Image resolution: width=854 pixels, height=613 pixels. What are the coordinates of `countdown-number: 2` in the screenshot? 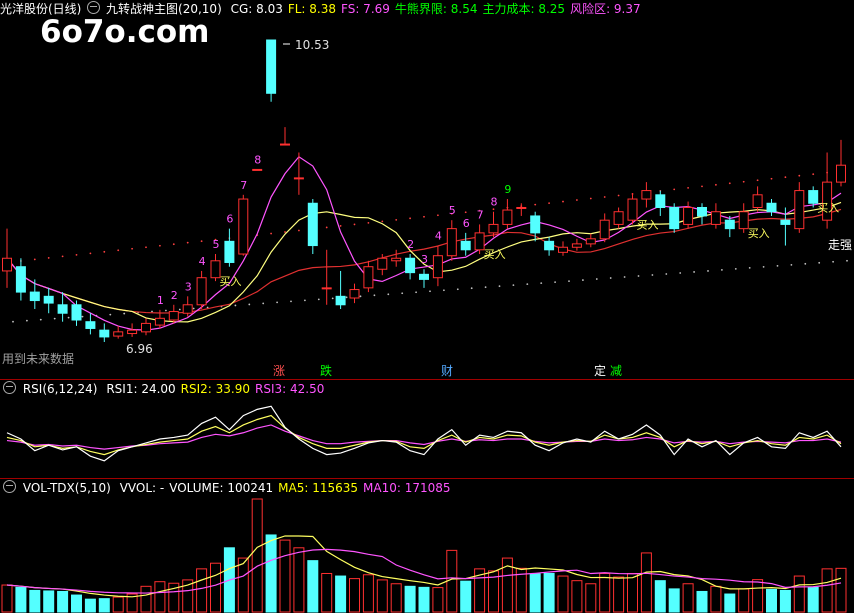 It's located at (174, 295).